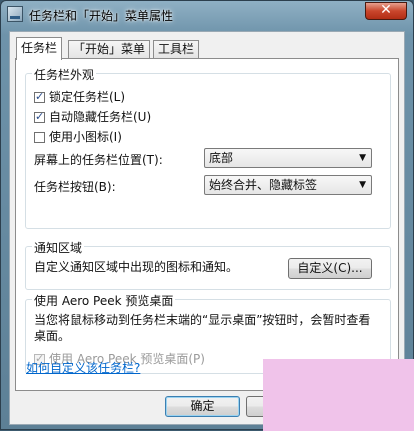  Describe the element at coordinates (87, 97) in the screenshot. I see `lock-taskbar-label: 锁定任务栏(L)` at that location.